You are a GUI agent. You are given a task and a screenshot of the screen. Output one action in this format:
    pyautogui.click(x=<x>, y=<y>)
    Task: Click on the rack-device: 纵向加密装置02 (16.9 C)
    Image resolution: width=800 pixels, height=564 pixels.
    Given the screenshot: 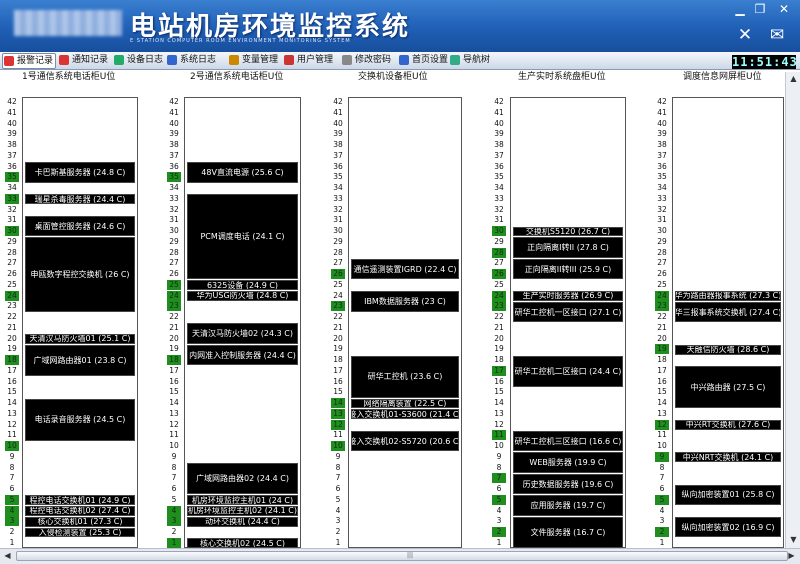 What is the action you would take?
    pyautogui.click(x=728, y=527)
    